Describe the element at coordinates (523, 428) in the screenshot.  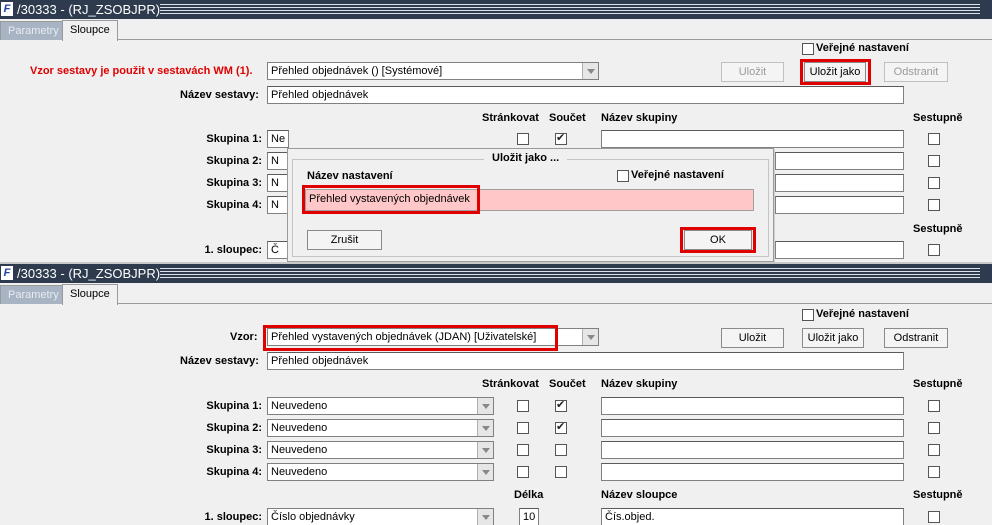
I see `group-2-paging-checkbox` at that location.